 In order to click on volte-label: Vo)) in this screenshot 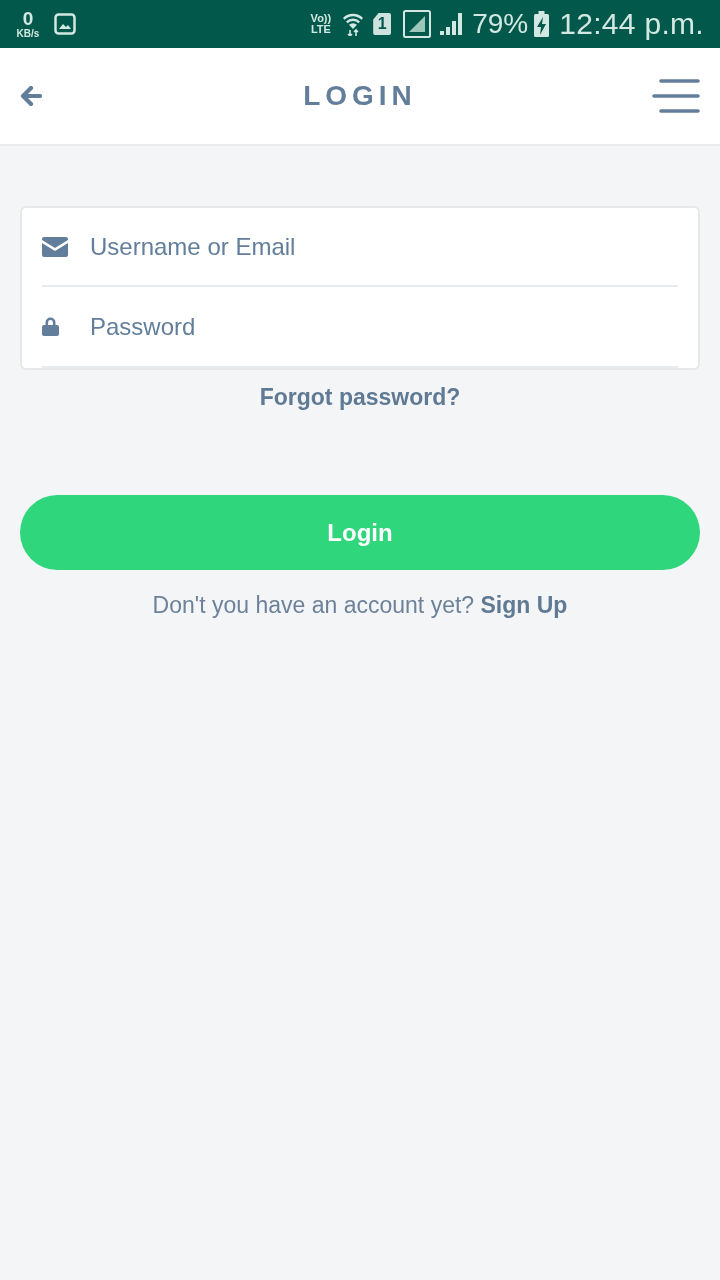, I will do `click(321, 18)`.